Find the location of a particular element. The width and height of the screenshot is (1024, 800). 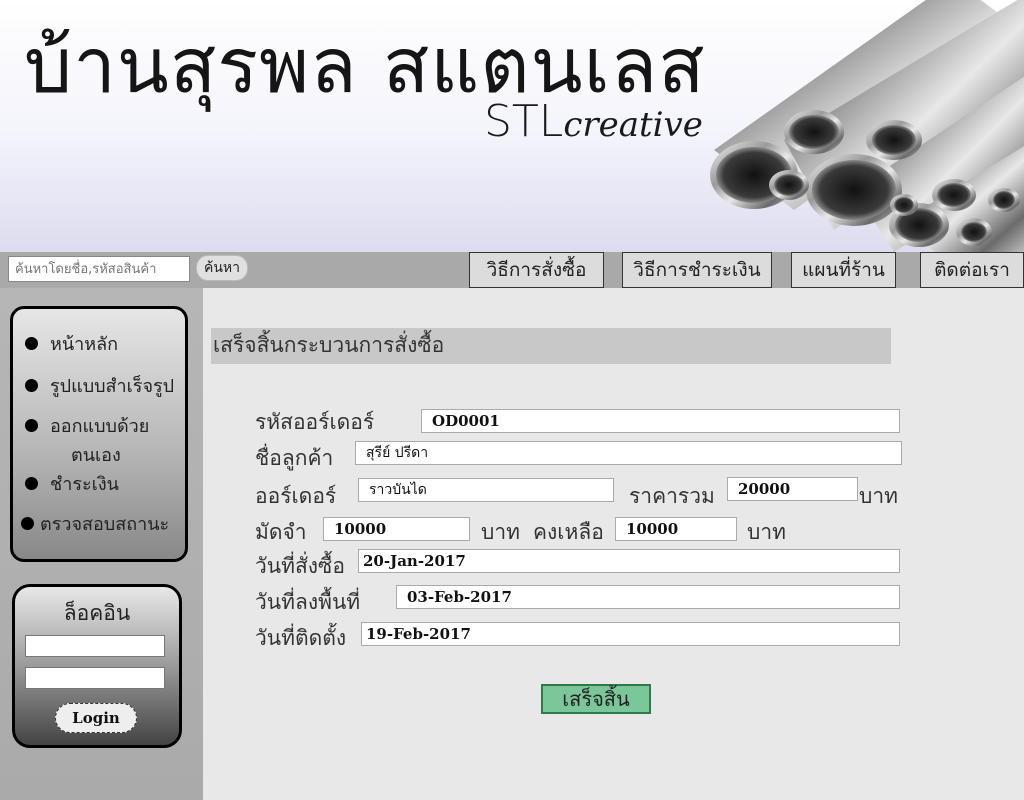

customer-field: สุรีย์ ปรีดา is located at coordinates (628, 453).